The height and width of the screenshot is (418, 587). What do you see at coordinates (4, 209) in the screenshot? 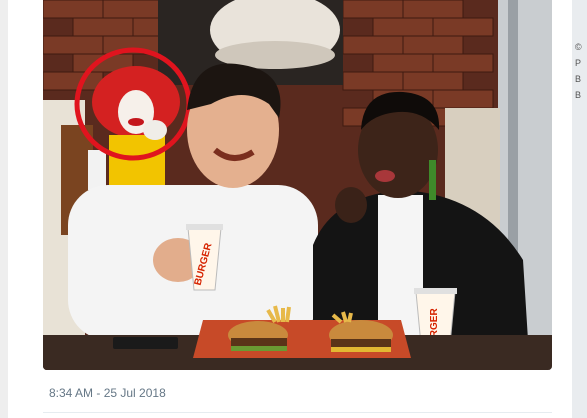
I see `page-left-gutter` at bounding box center [4, 209].